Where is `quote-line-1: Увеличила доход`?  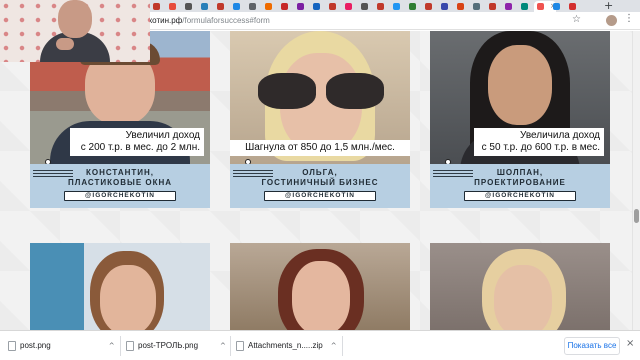
quote-line-1: Увеличила доход is located at coordinates (560, 135).